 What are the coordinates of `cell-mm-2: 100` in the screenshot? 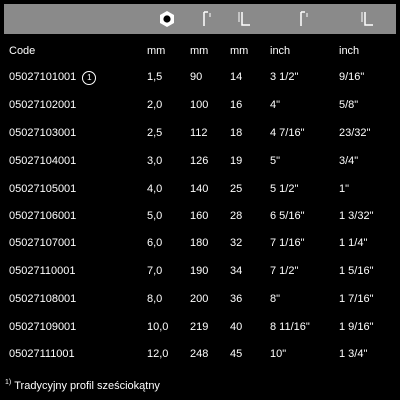 It's located at (199, 105).